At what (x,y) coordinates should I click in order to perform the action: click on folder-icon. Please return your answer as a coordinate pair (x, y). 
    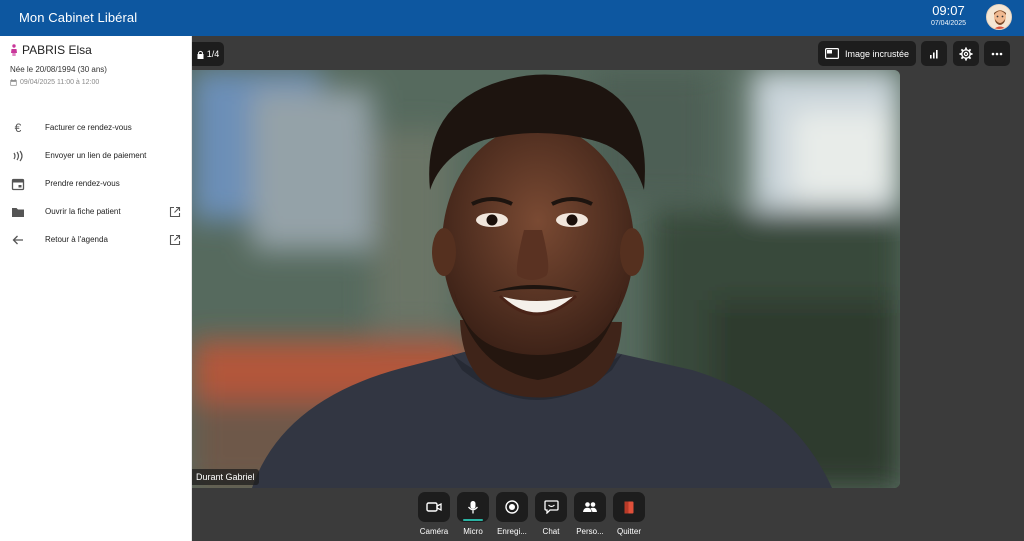
    Looking at the image, I should click on (18, 212).